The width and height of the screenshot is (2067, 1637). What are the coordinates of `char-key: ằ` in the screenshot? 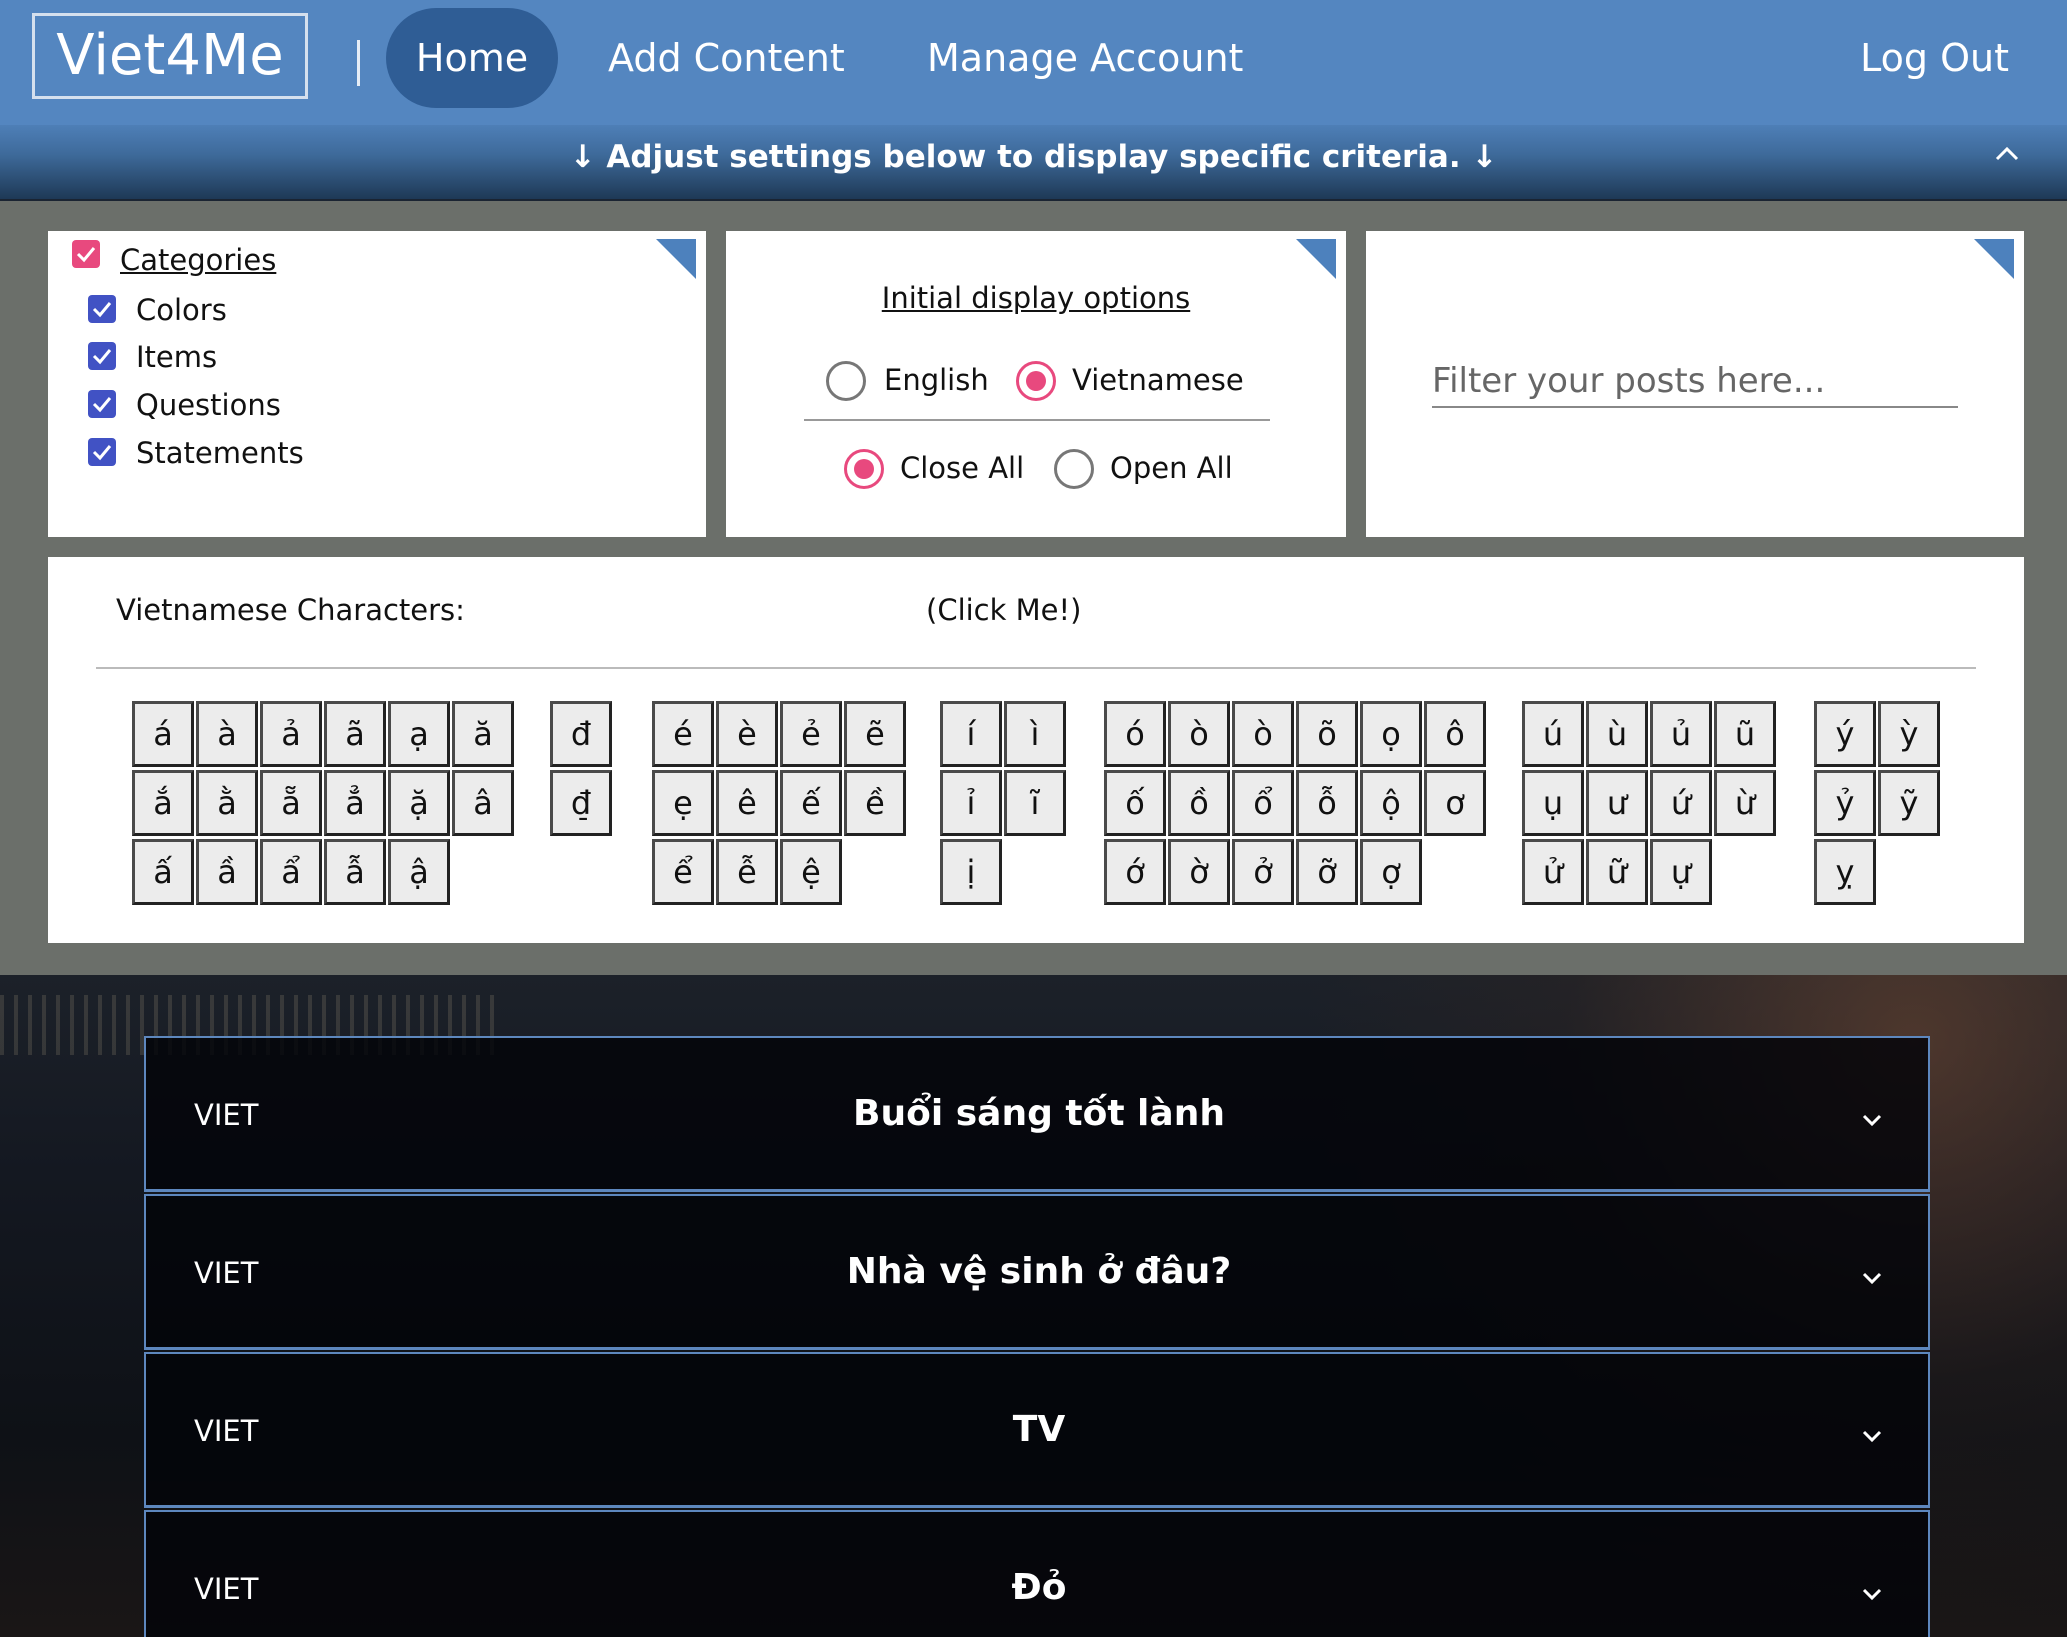 It's located at (227, 803).